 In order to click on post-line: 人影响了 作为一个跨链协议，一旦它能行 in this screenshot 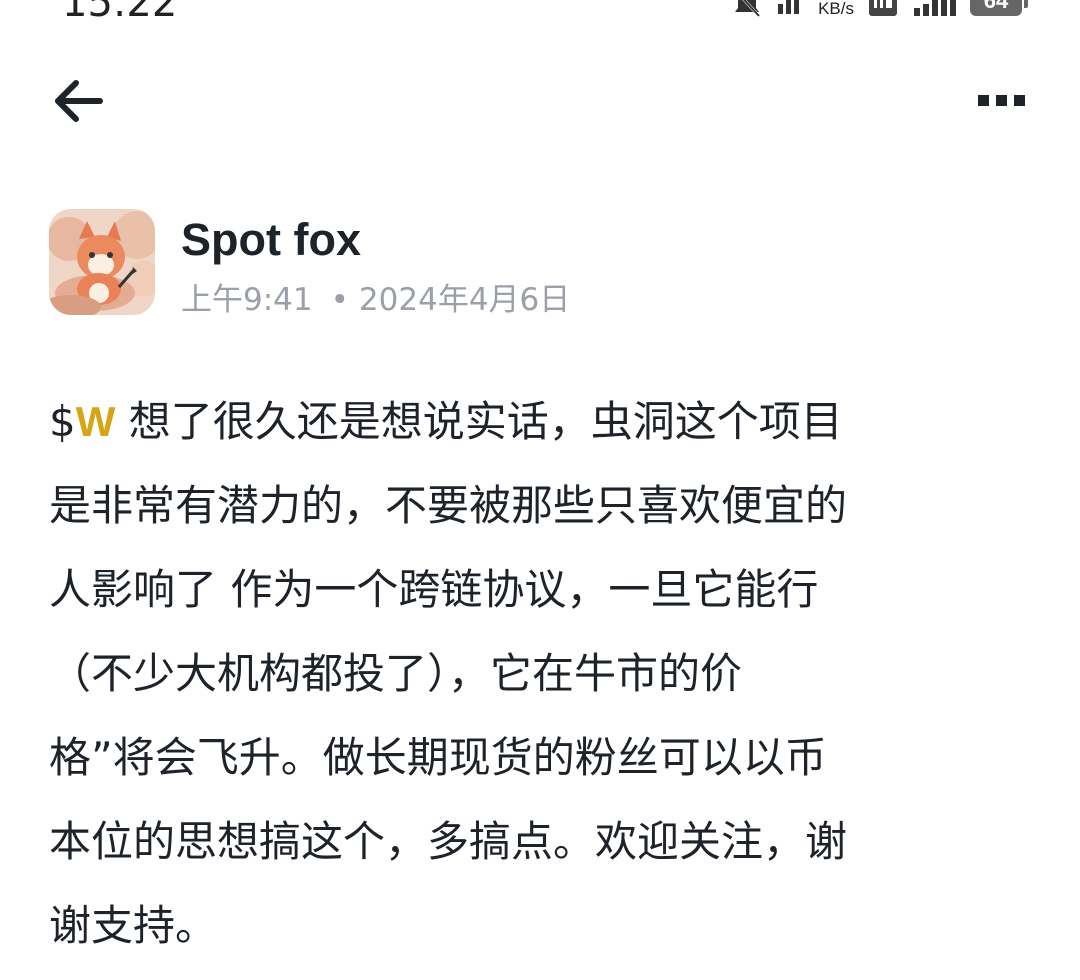, I will do `click(434, 589)`.